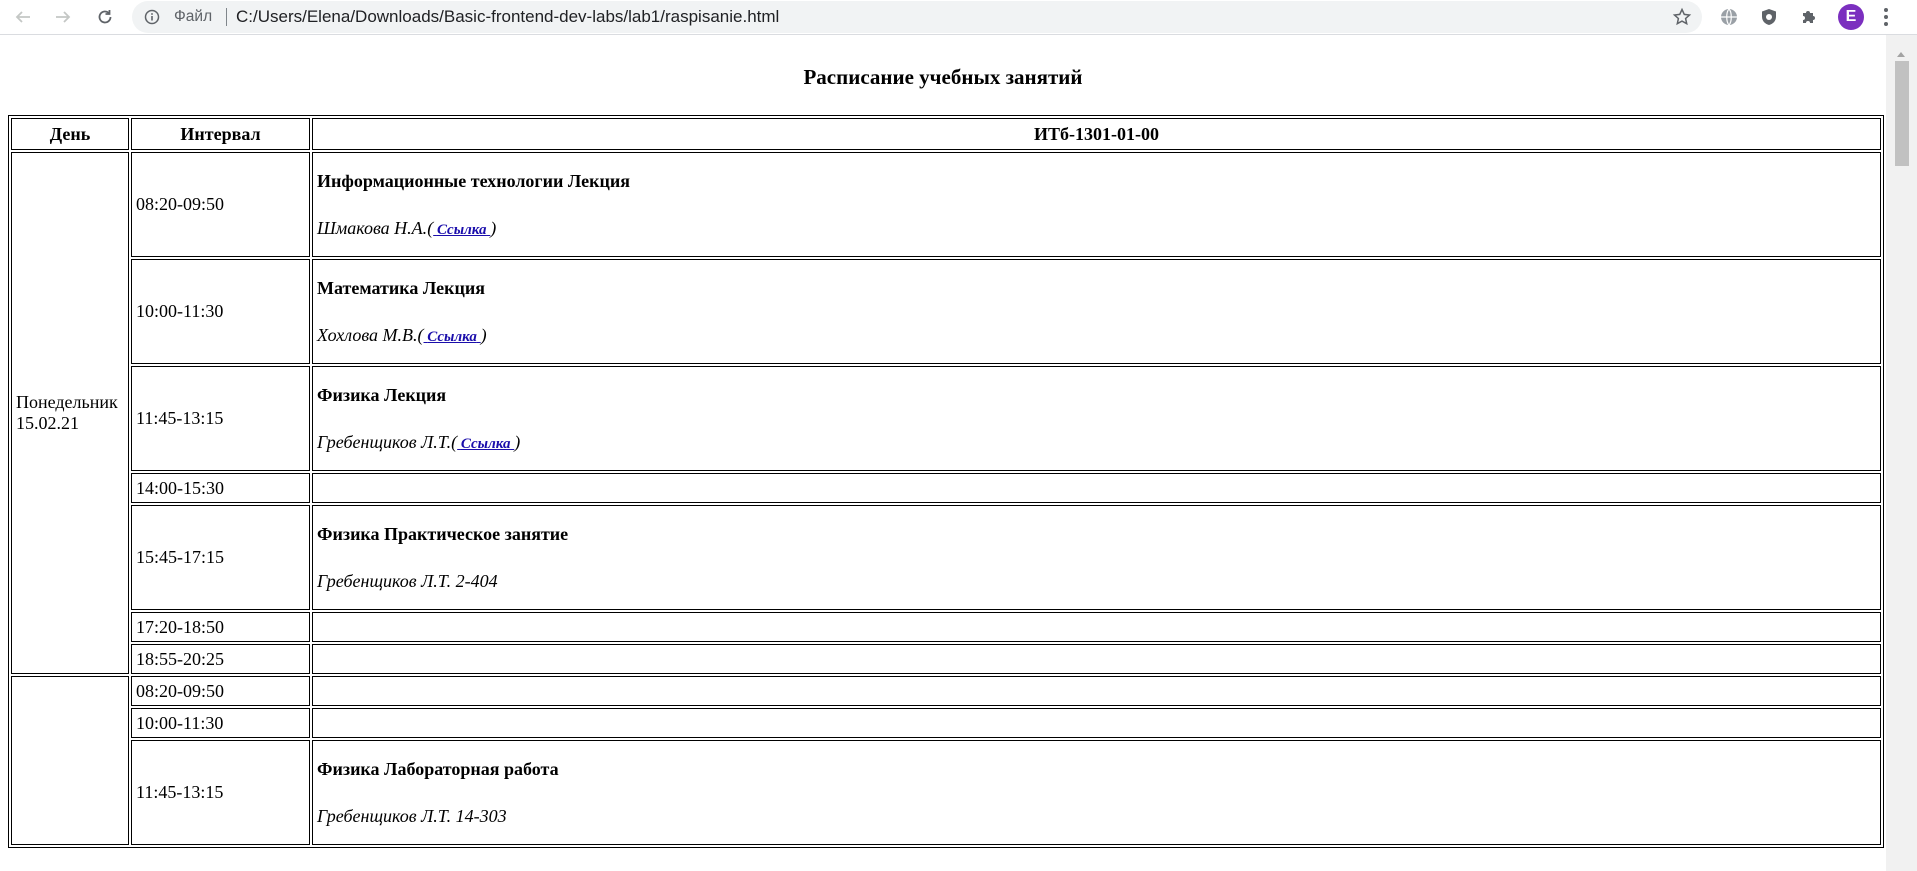 This screenshot has height=871, width=1917. What do you see at coordinates (1902, 113) in the screenshot?
I see `scroll-thumb` at bounding box center [1902, 113].